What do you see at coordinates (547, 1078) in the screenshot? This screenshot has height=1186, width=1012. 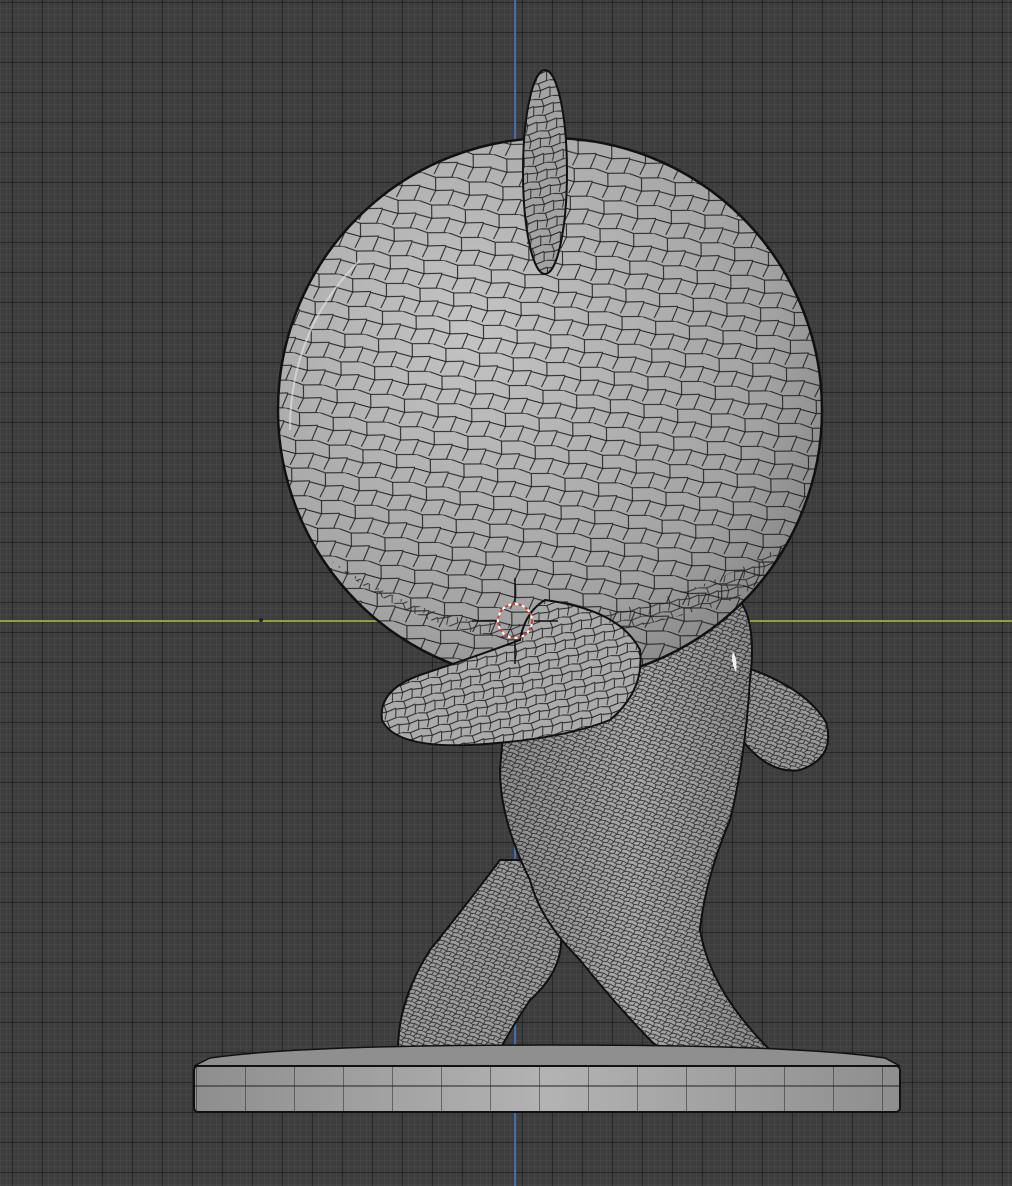 I see `base-plinth` at bounding box center [547, 1078].